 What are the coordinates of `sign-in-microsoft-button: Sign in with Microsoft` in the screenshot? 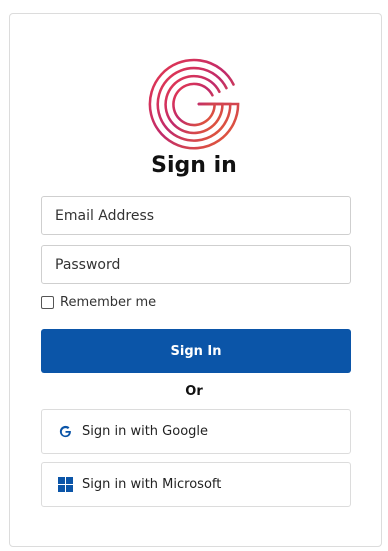 It's located at (196, 484).